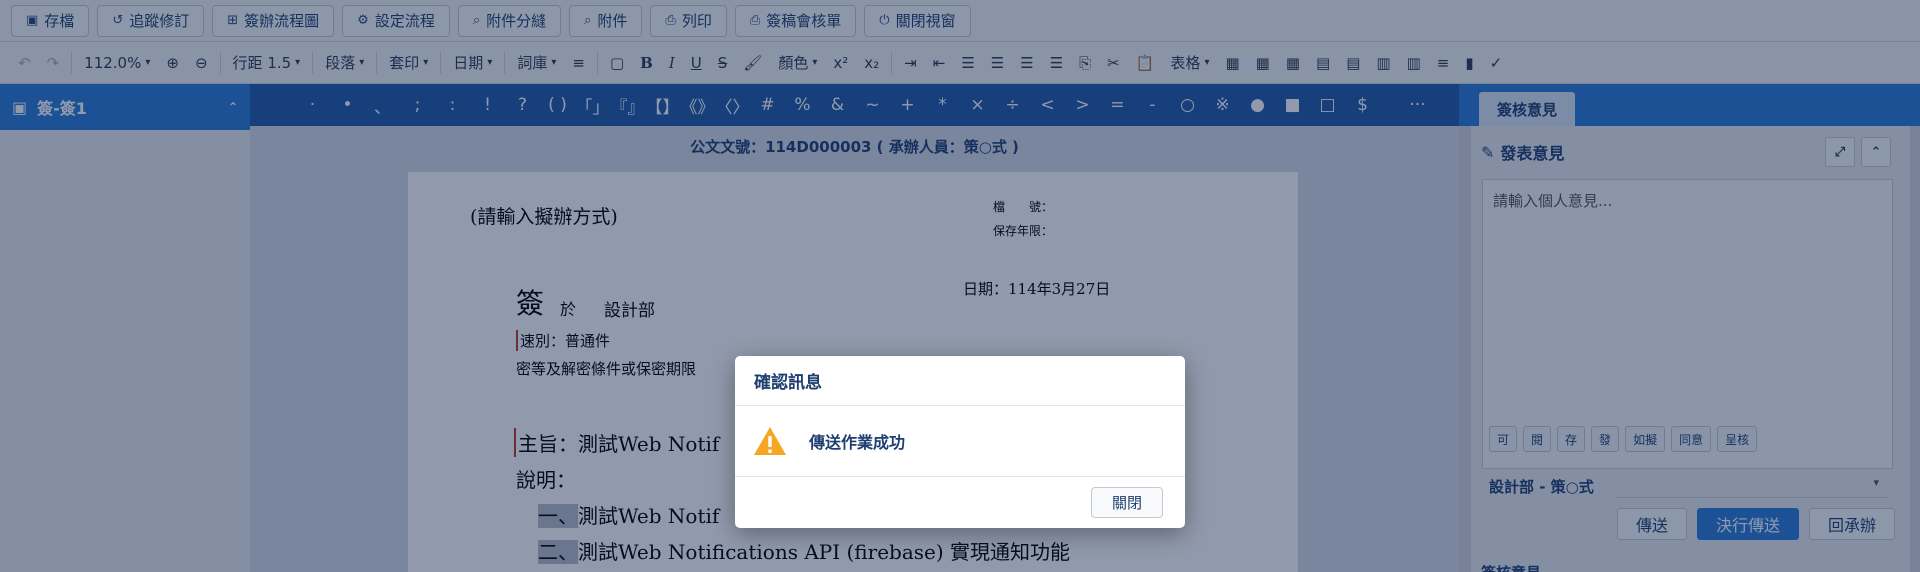 The image size is (1920, 572). What do you see at coordinates (1126, 502) in the screenshot?
I see `close-button: 關閉` at bounding box center [1126, 502].